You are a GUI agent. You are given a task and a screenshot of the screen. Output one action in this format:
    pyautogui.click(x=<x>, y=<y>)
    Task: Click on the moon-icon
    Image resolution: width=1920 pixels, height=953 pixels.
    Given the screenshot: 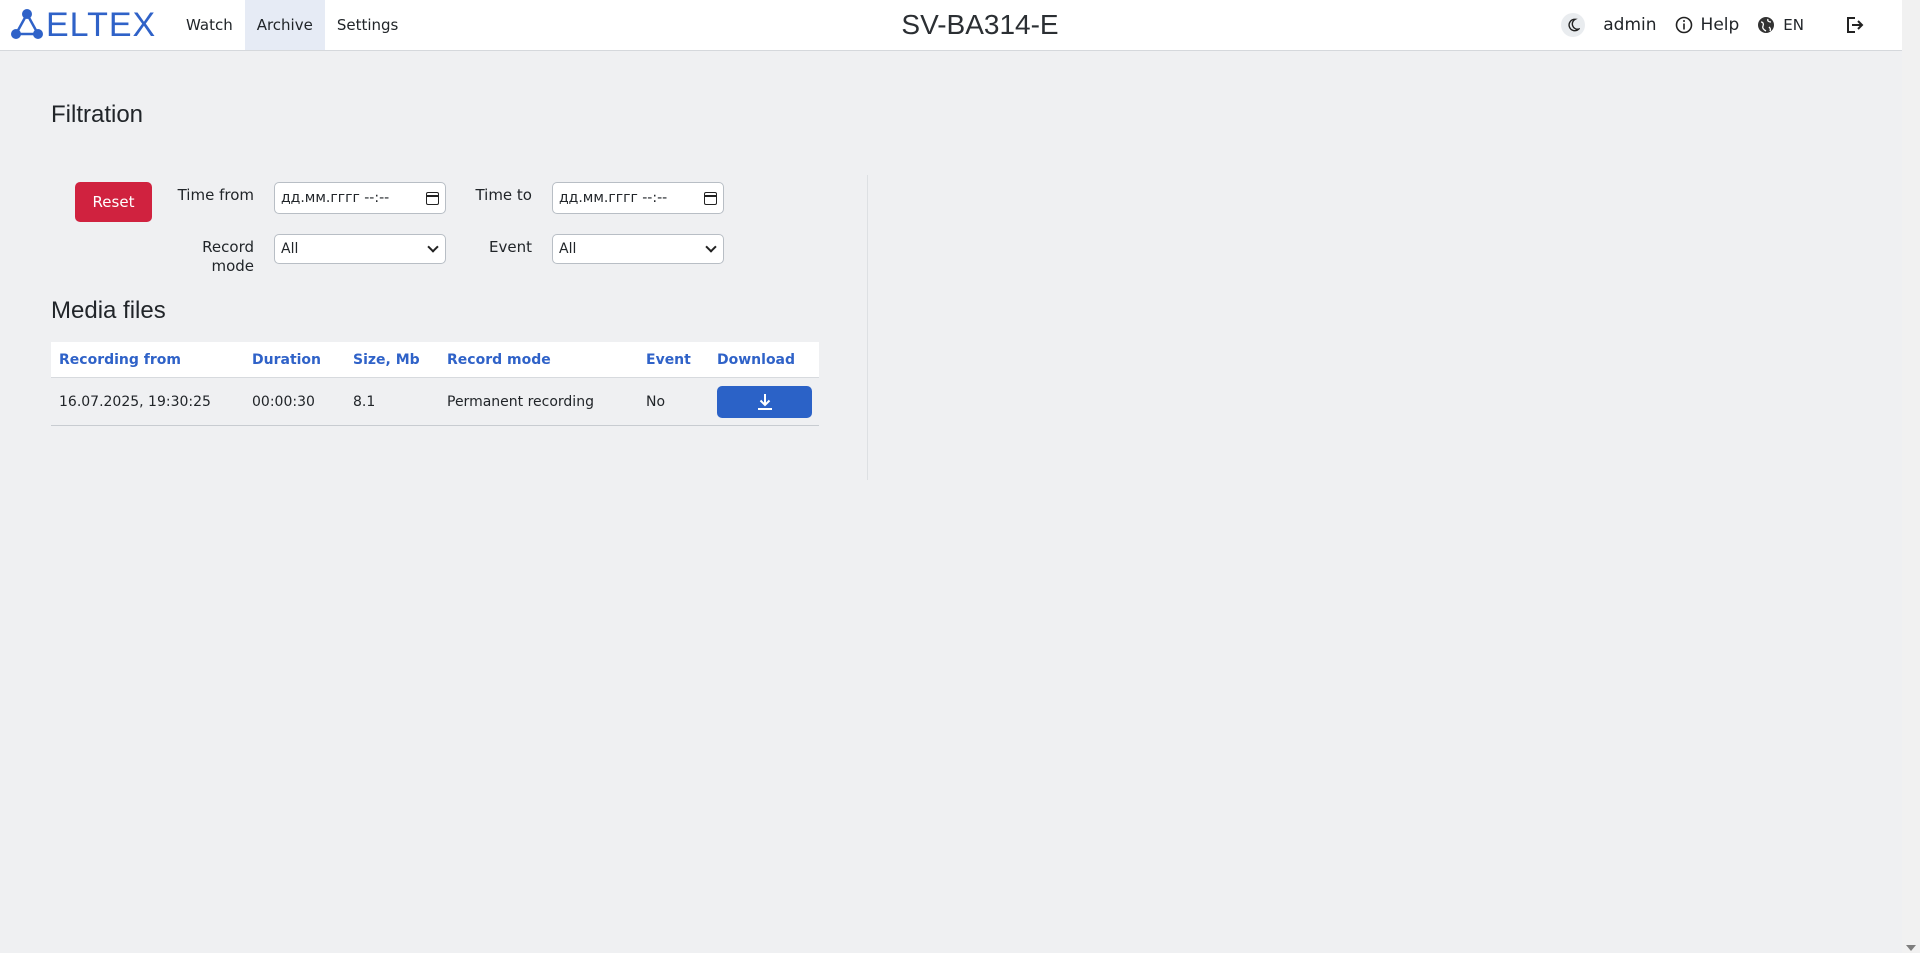 What is the action you would take?
    pyautogui.click(x=1574, y=25)
    